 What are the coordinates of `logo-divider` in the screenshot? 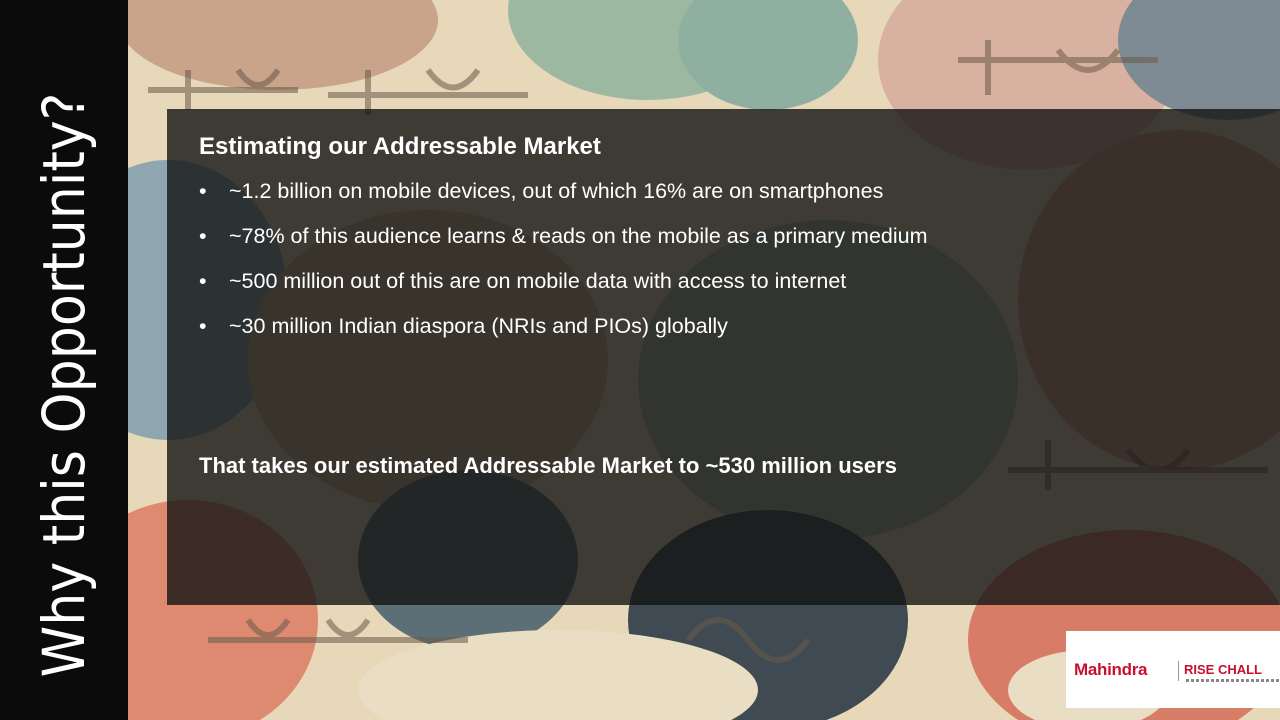 It's located at (1178, 671).